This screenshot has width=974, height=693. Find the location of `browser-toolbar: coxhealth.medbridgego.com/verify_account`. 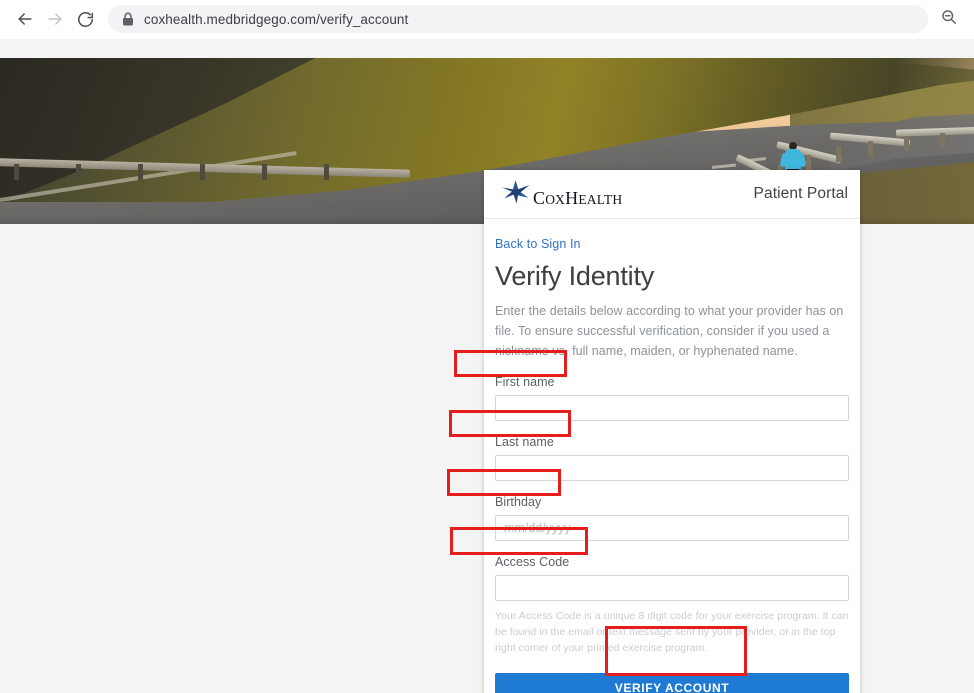

browser-toolbar: coxhealth.medbridgego.com/verify_account is located at coordinates (487, 19).